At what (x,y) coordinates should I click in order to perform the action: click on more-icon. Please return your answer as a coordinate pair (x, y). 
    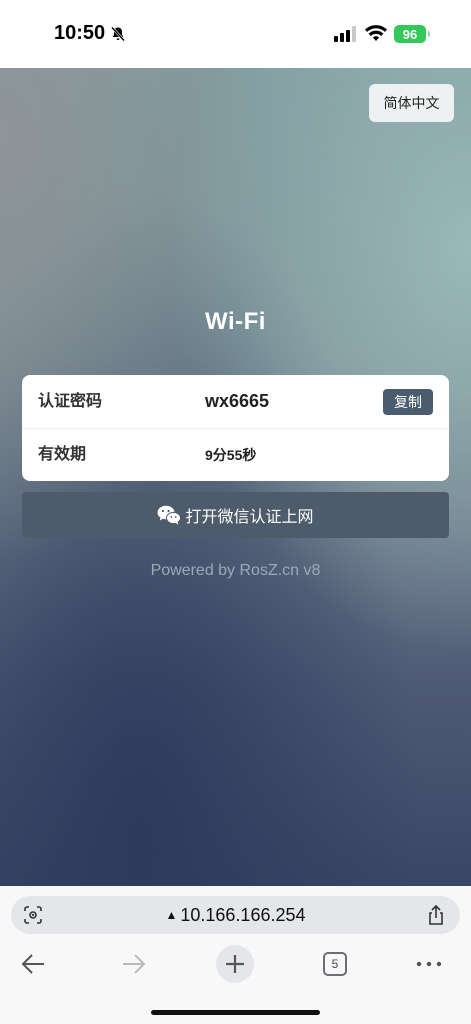
    Looking at the image, I should click on (429, 964).